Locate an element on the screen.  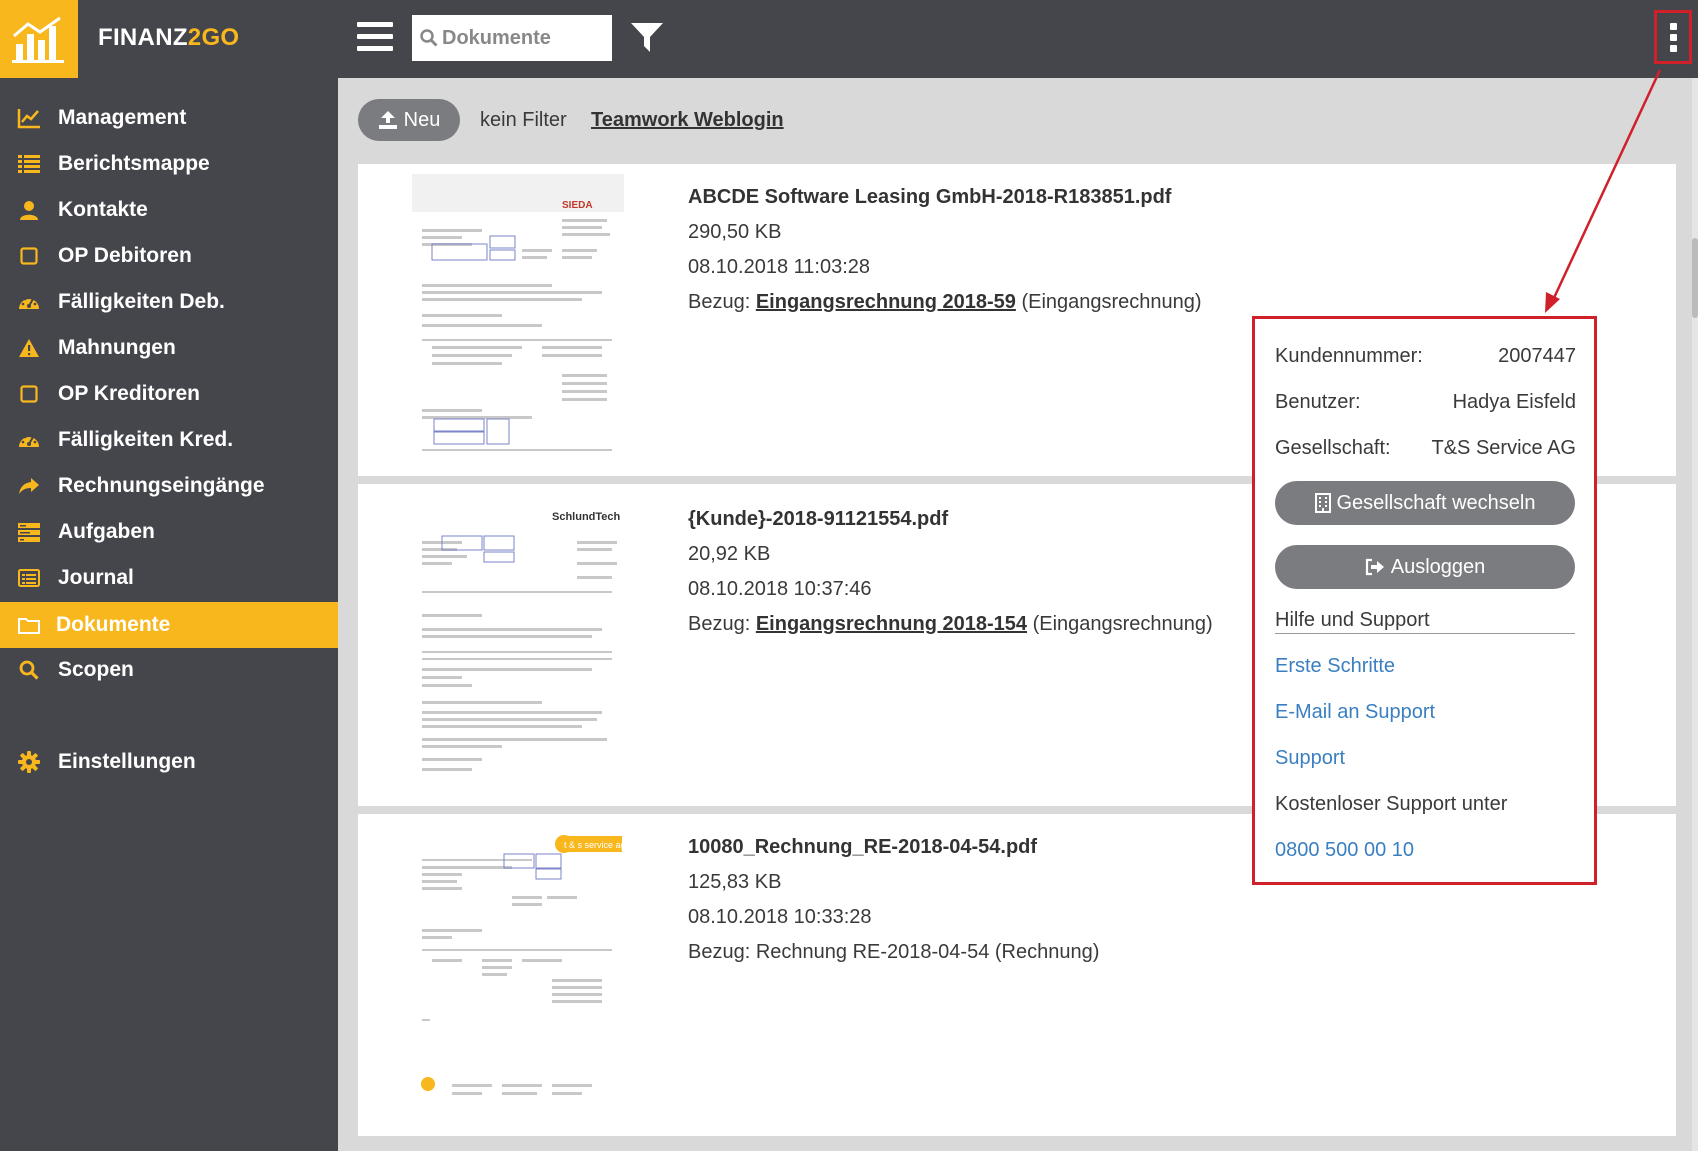
search-box is located at coordinates (512, 38).